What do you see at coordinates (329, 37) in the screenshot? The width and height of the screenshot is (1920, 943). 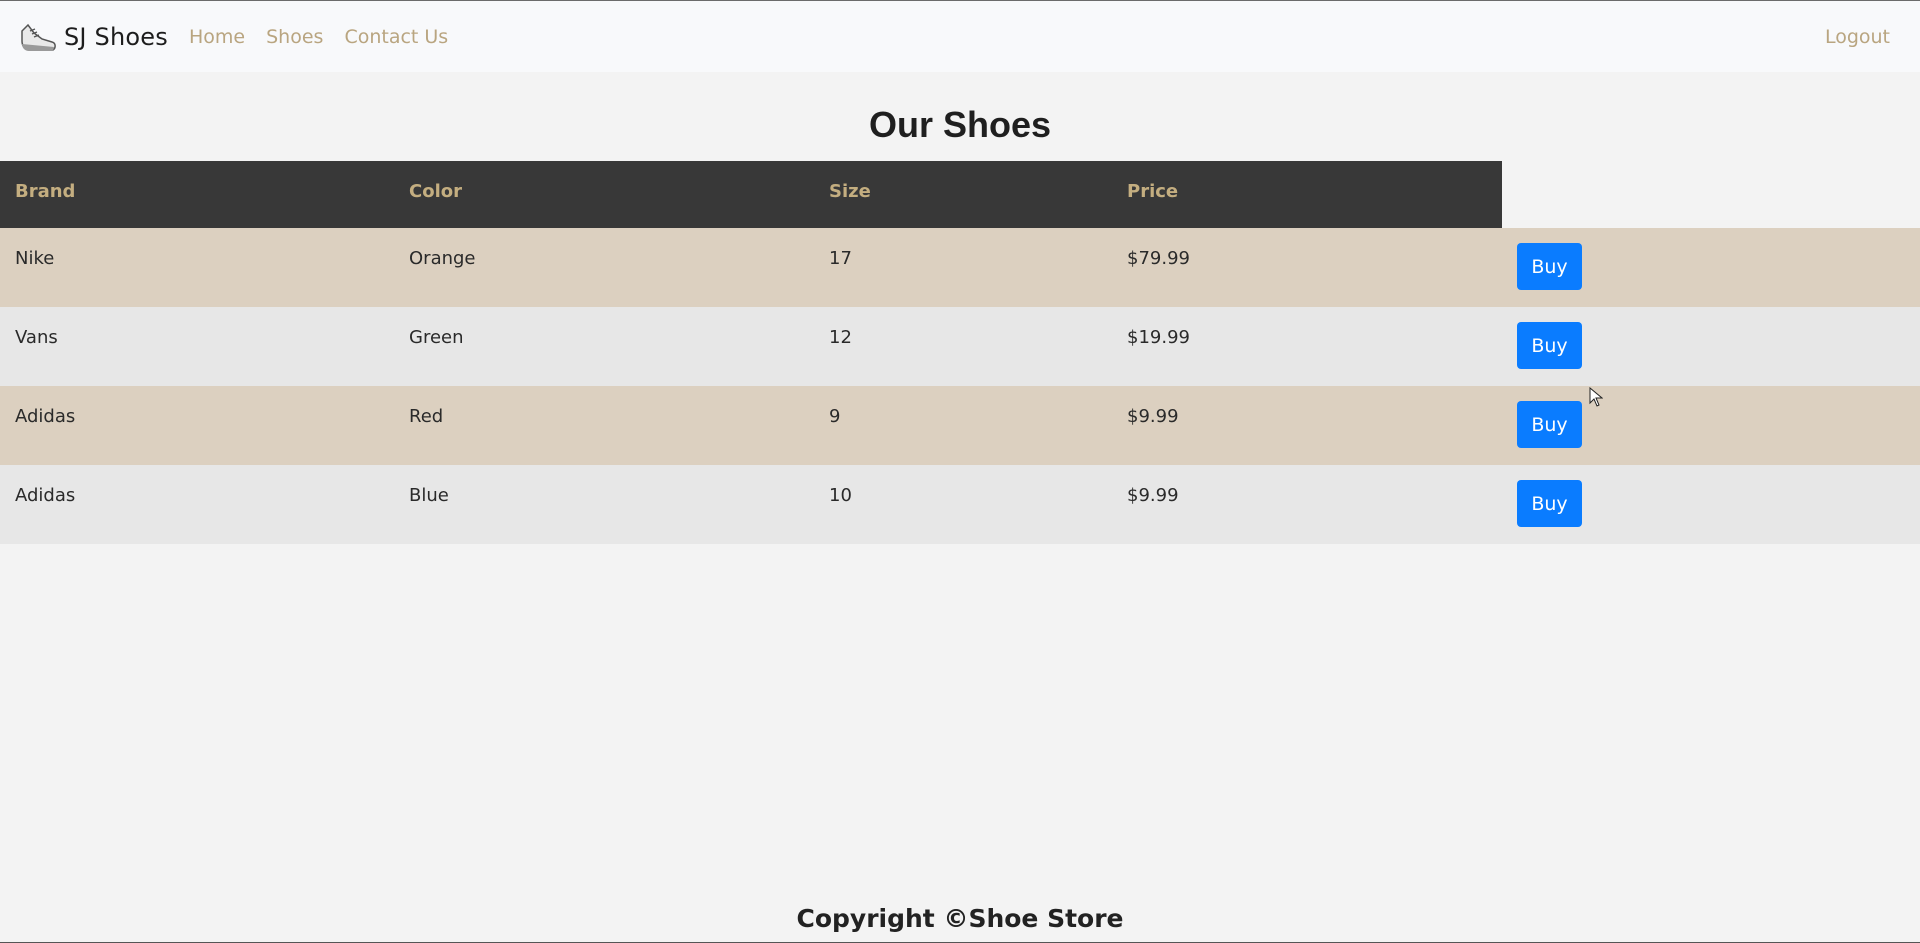 I see `nav-links: Home Shoes Contact Us` at bounding box center [329, 37].